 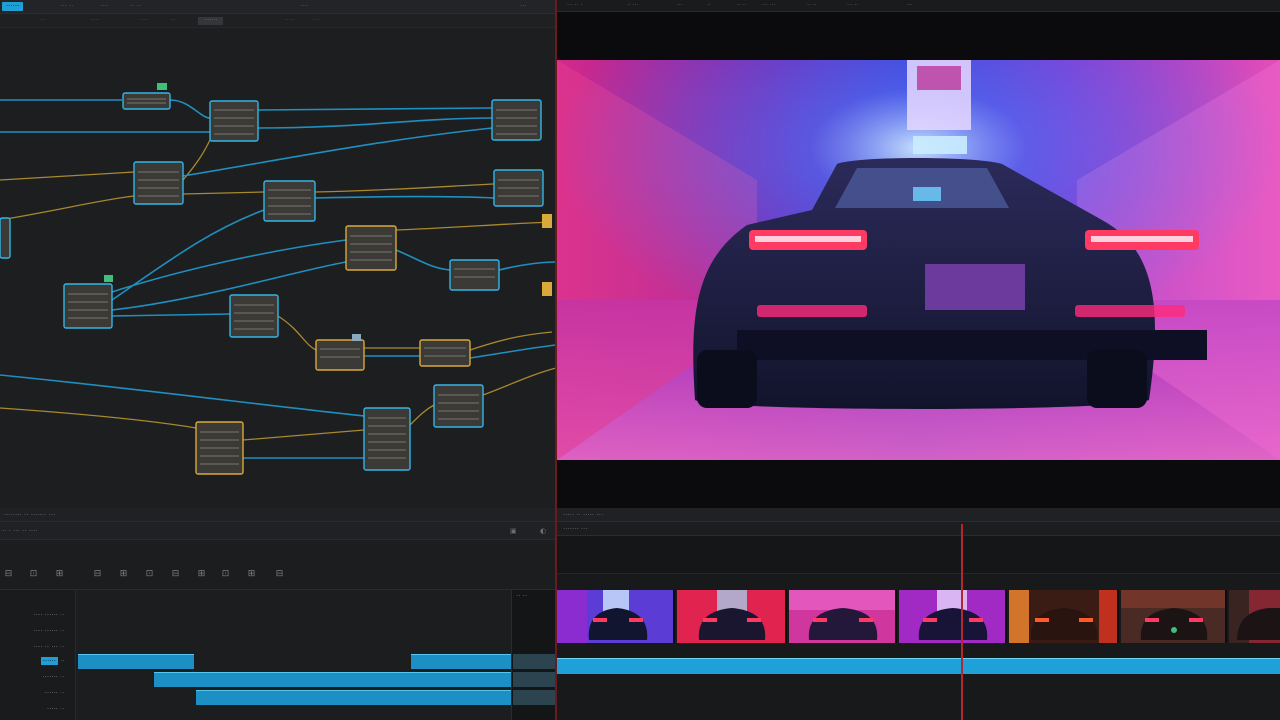 What do you see at coordinates (149, 574) in the screenshot?
I see `hold-icon: ⊡` at bounding box center [149, 574].